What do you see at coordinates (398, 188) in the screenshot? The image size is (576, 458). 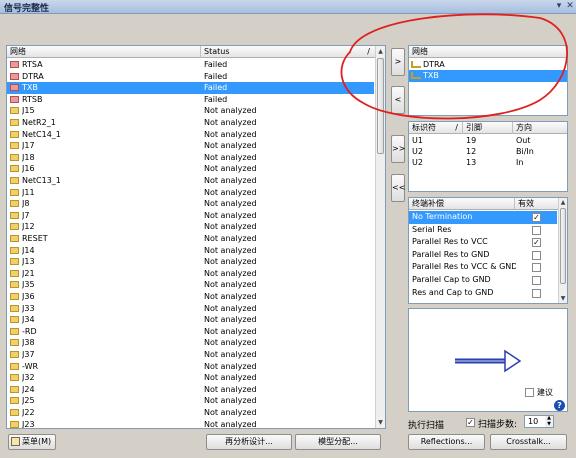 I see `remove-all-nets-button: <<` at bounding box center [398, 188].